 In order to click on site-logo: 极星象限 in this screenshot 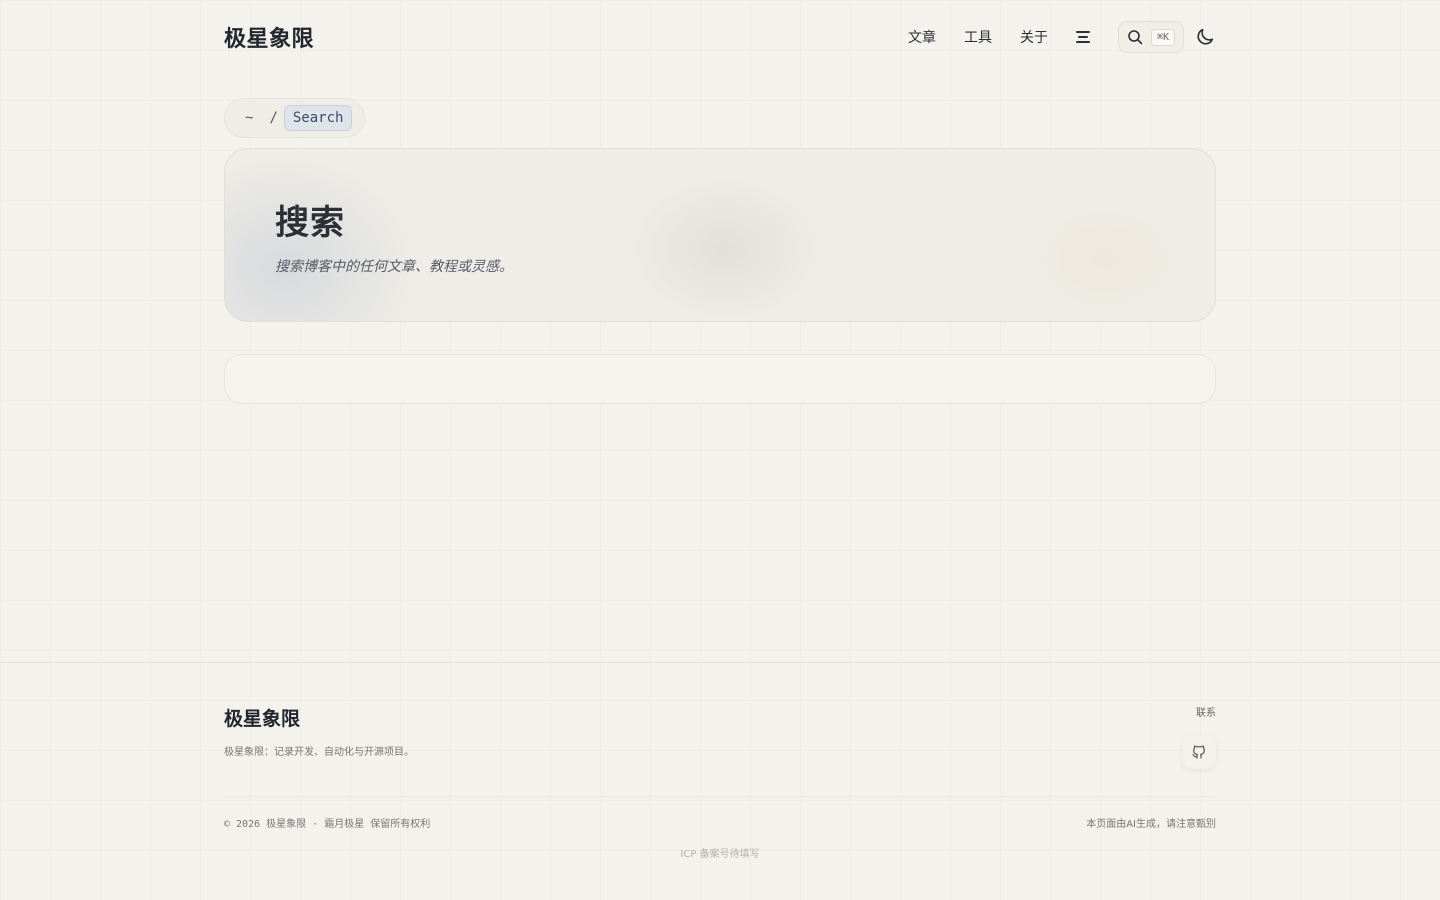, I will do `click(269, 37)`.